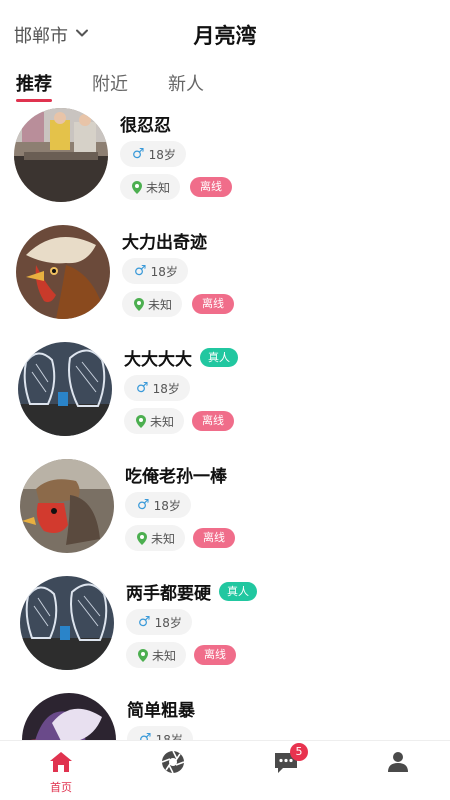 The image size is (450, 800). What do you see at coordinates (225, 283) in the screenshot?
I see `list-item: 大力出奇迹 ♂ 18岁 未知 离线` at bounding box center [225, 283].